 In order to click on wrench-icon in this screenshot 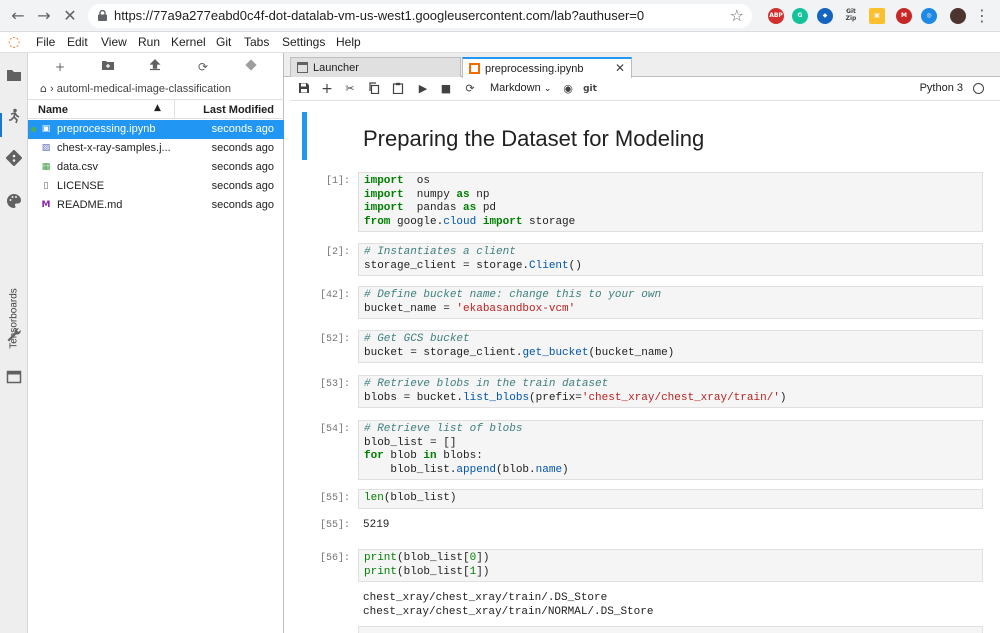, I will do `click(14, 335)`.